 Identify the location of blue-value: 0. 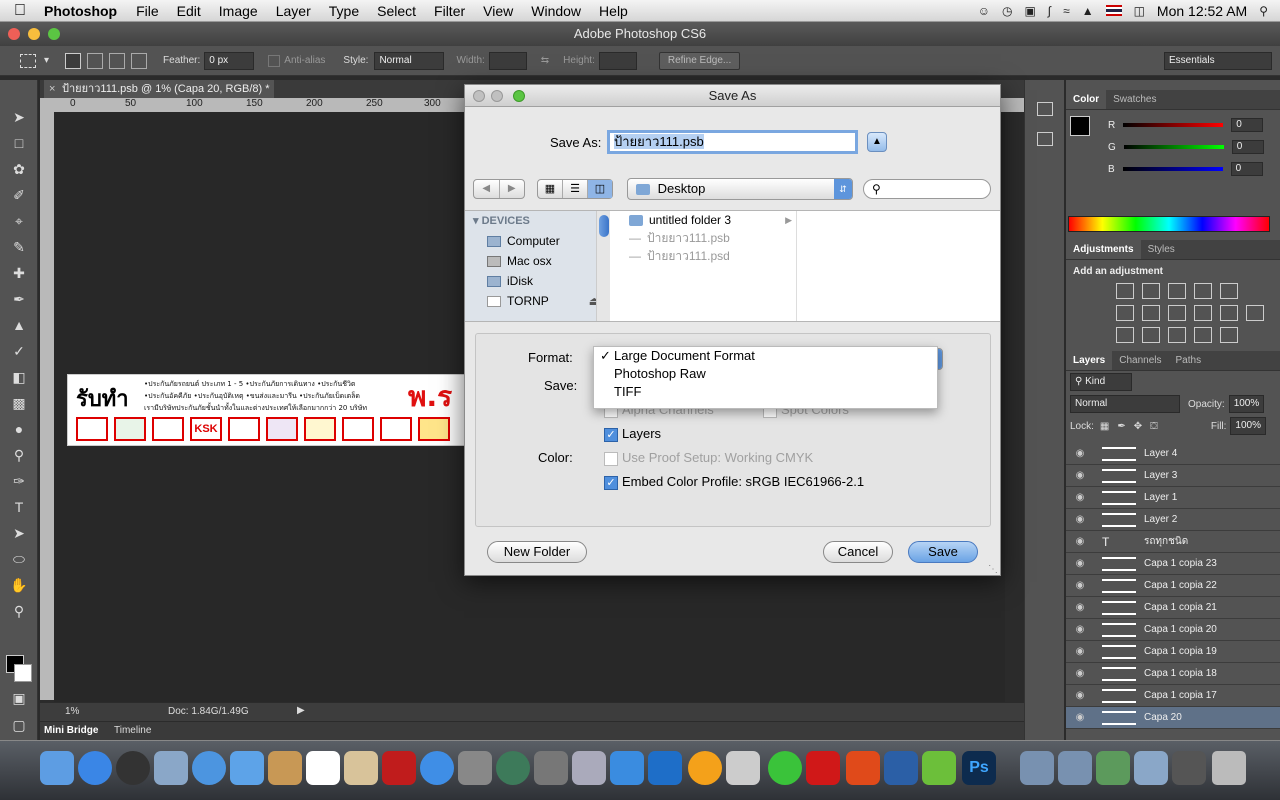
(1246, 169).